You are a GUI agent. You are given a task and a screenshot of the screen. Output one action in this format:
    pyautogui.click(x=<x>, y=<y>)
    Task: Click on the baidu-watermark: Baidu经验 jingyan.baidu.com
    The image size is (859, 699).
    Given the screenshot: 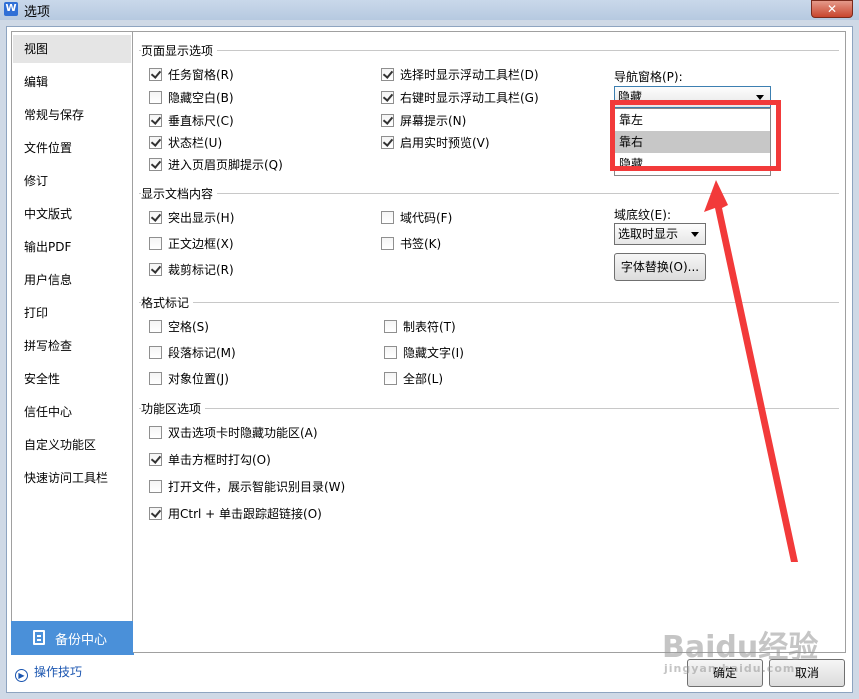 What is the action you would take?
    pyautogui.click(x=740, y=648)
    